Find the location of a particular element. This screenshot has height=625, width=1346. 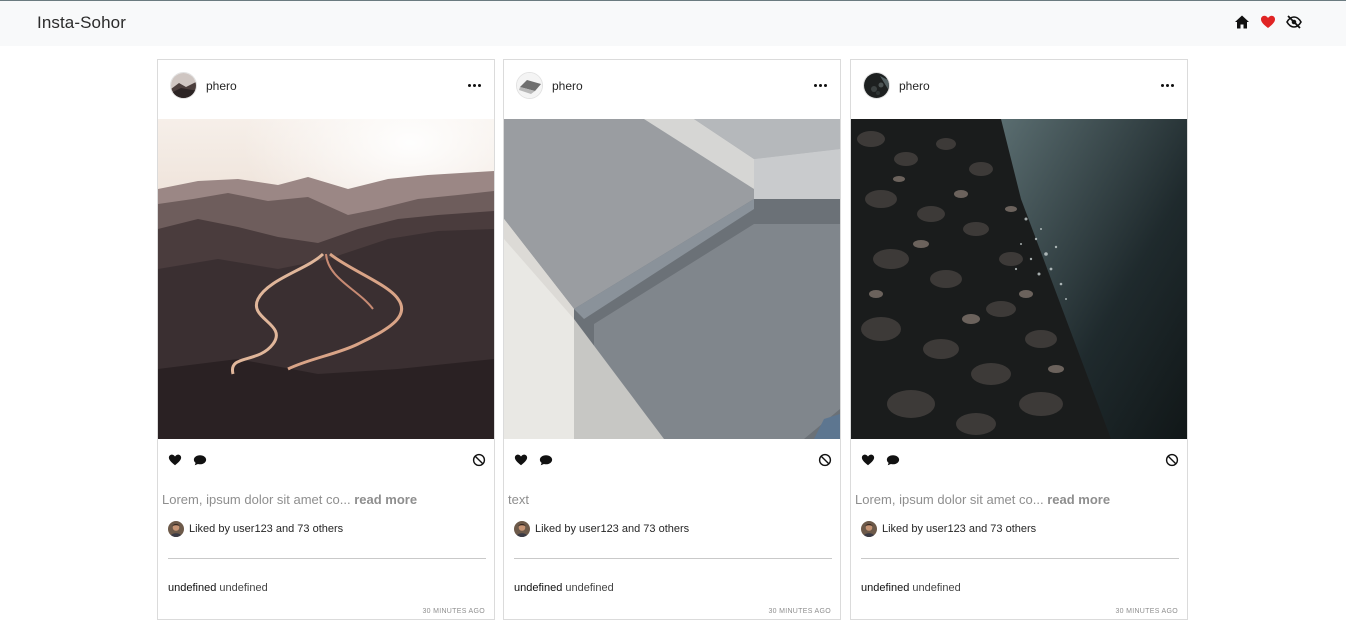

eye-slash-icon is located at coordinates (1294, 22).